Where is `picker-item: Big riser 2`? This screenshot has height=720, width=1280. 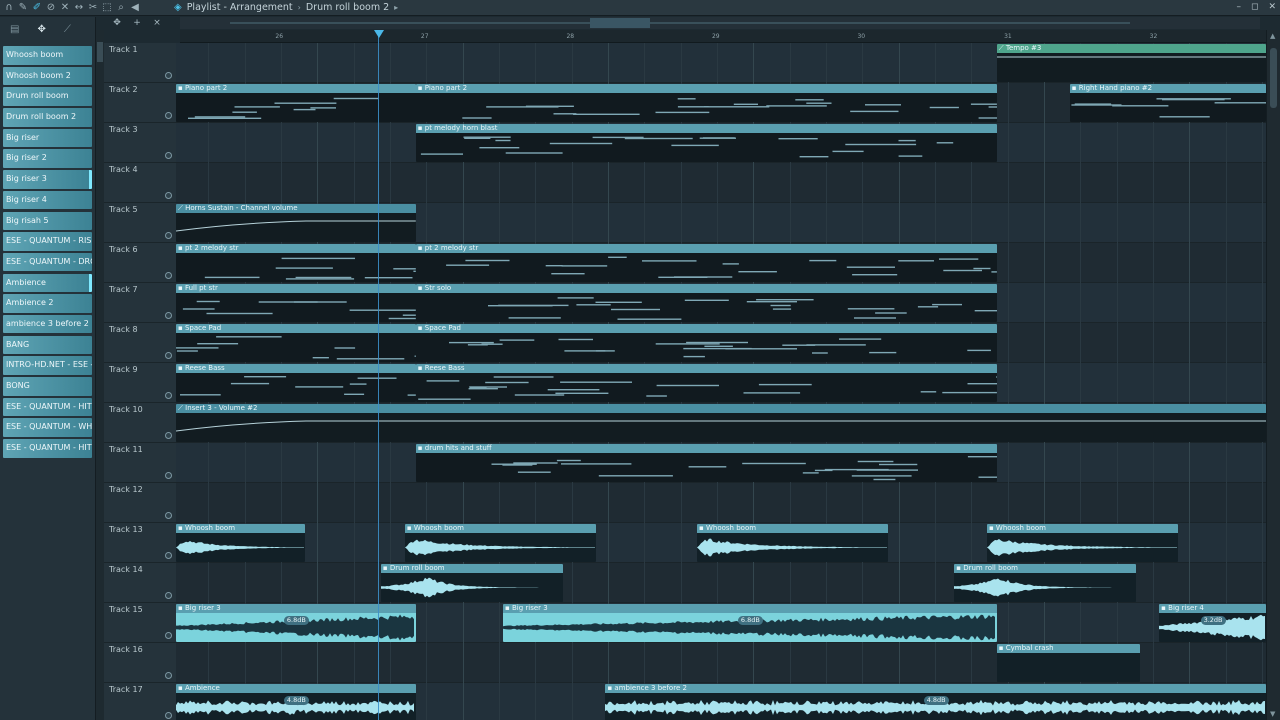 picker-item: Big riser 2 is located at coordinates (47, 158).